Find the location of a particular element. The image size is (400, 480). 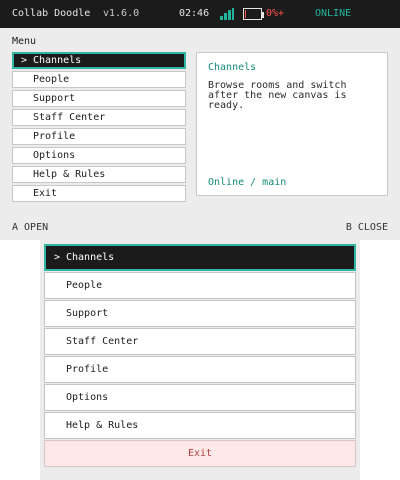

info-footer: Online / main is located at coordinates (247, 182).